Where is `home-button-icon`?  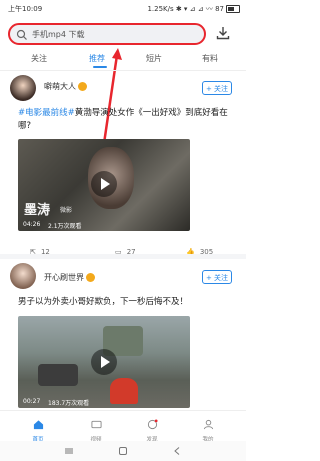
home-button-icon is located at coordinates (123, 451).